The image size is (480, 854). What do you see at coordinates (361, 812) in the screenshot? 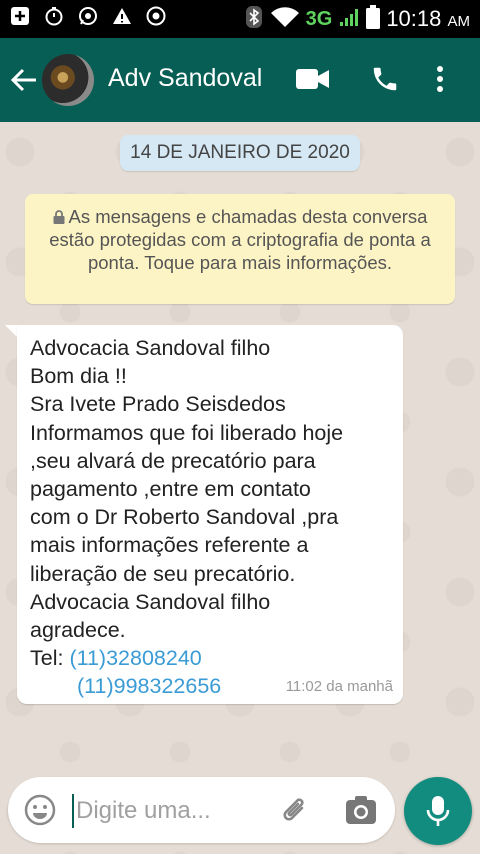
I see `camera-icon` at bounding box center [361, 812].